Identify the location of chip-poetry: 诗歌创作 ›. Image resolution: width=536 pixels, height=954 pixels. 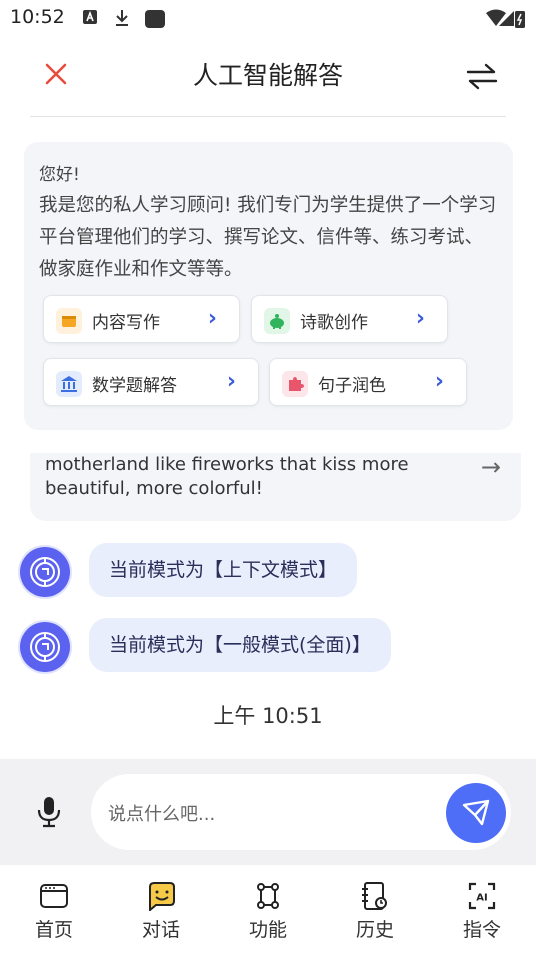
(349, 319).